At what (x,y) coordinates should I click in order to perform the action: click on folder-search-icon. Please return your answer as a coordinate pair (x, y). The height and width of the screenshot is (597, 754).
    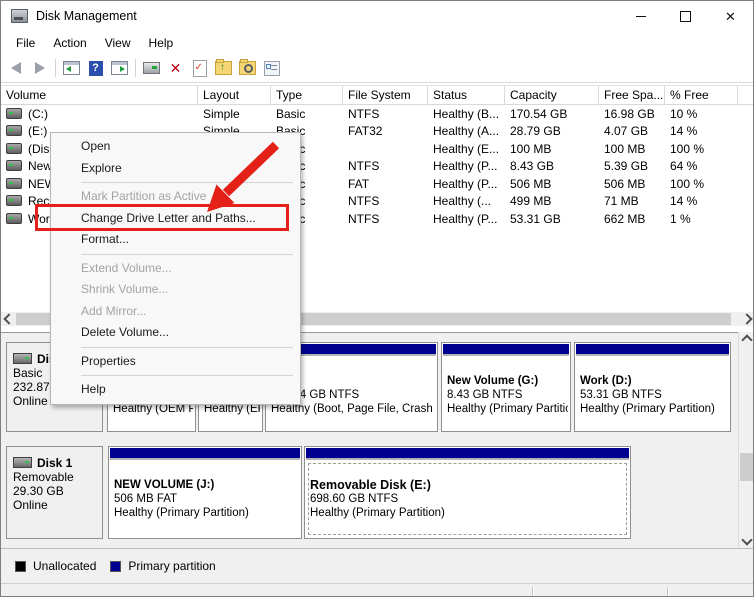
    Looking at the image, I should click on (247, 67).